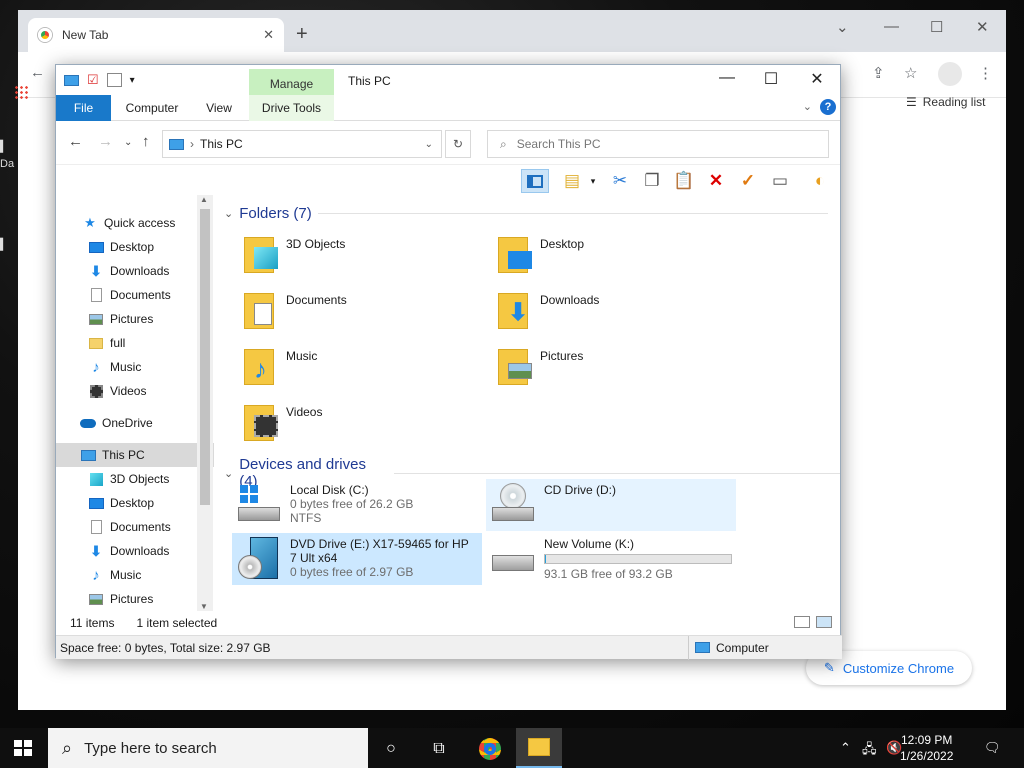  I want to click on folders-group-header: ⌄ Folders (7), so click(526, 213).